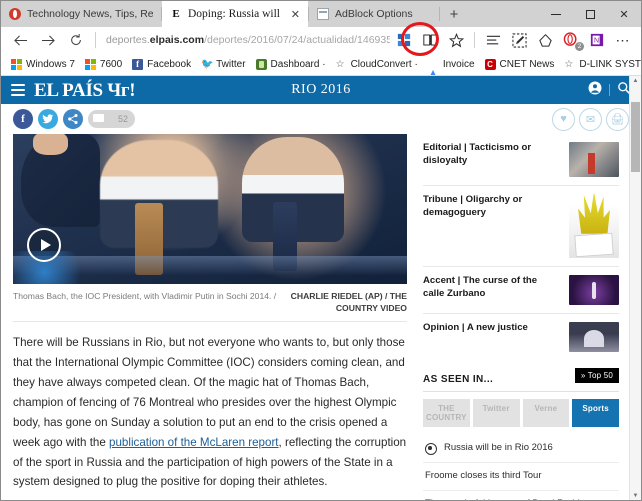  What do you see at coordinates (635, 81) in the screenshot?
I see `scroll-up-arrow-icon: ▲` at bounding box center [635, 81].